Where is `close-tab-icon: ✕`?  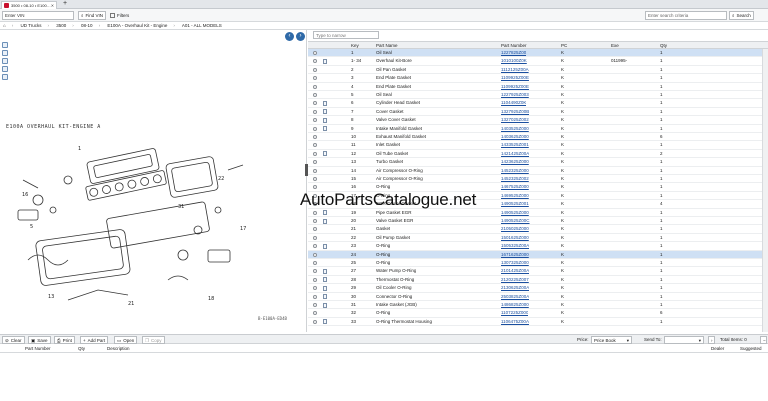 close-tab-icon: ✕ is located at coordinates (52, 5).